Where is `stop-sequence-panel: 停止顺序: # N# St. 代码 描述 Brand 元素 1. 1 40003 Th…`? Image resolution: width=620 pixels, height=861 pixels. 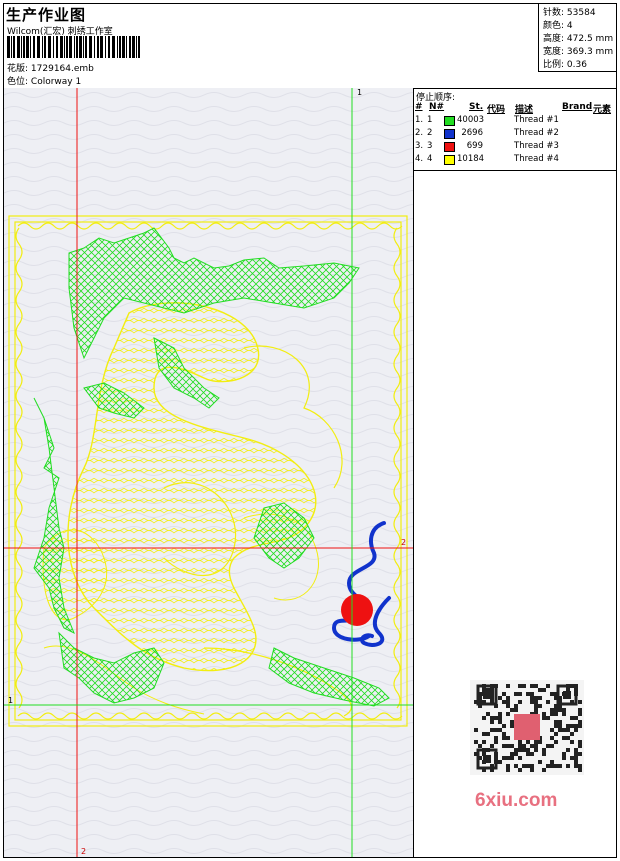 stop-sequence-panel: 停止顺序: # N# St. 代码 描述 Brand 元素 1. 1 40003 Th… is located at coordinates (515, 129).